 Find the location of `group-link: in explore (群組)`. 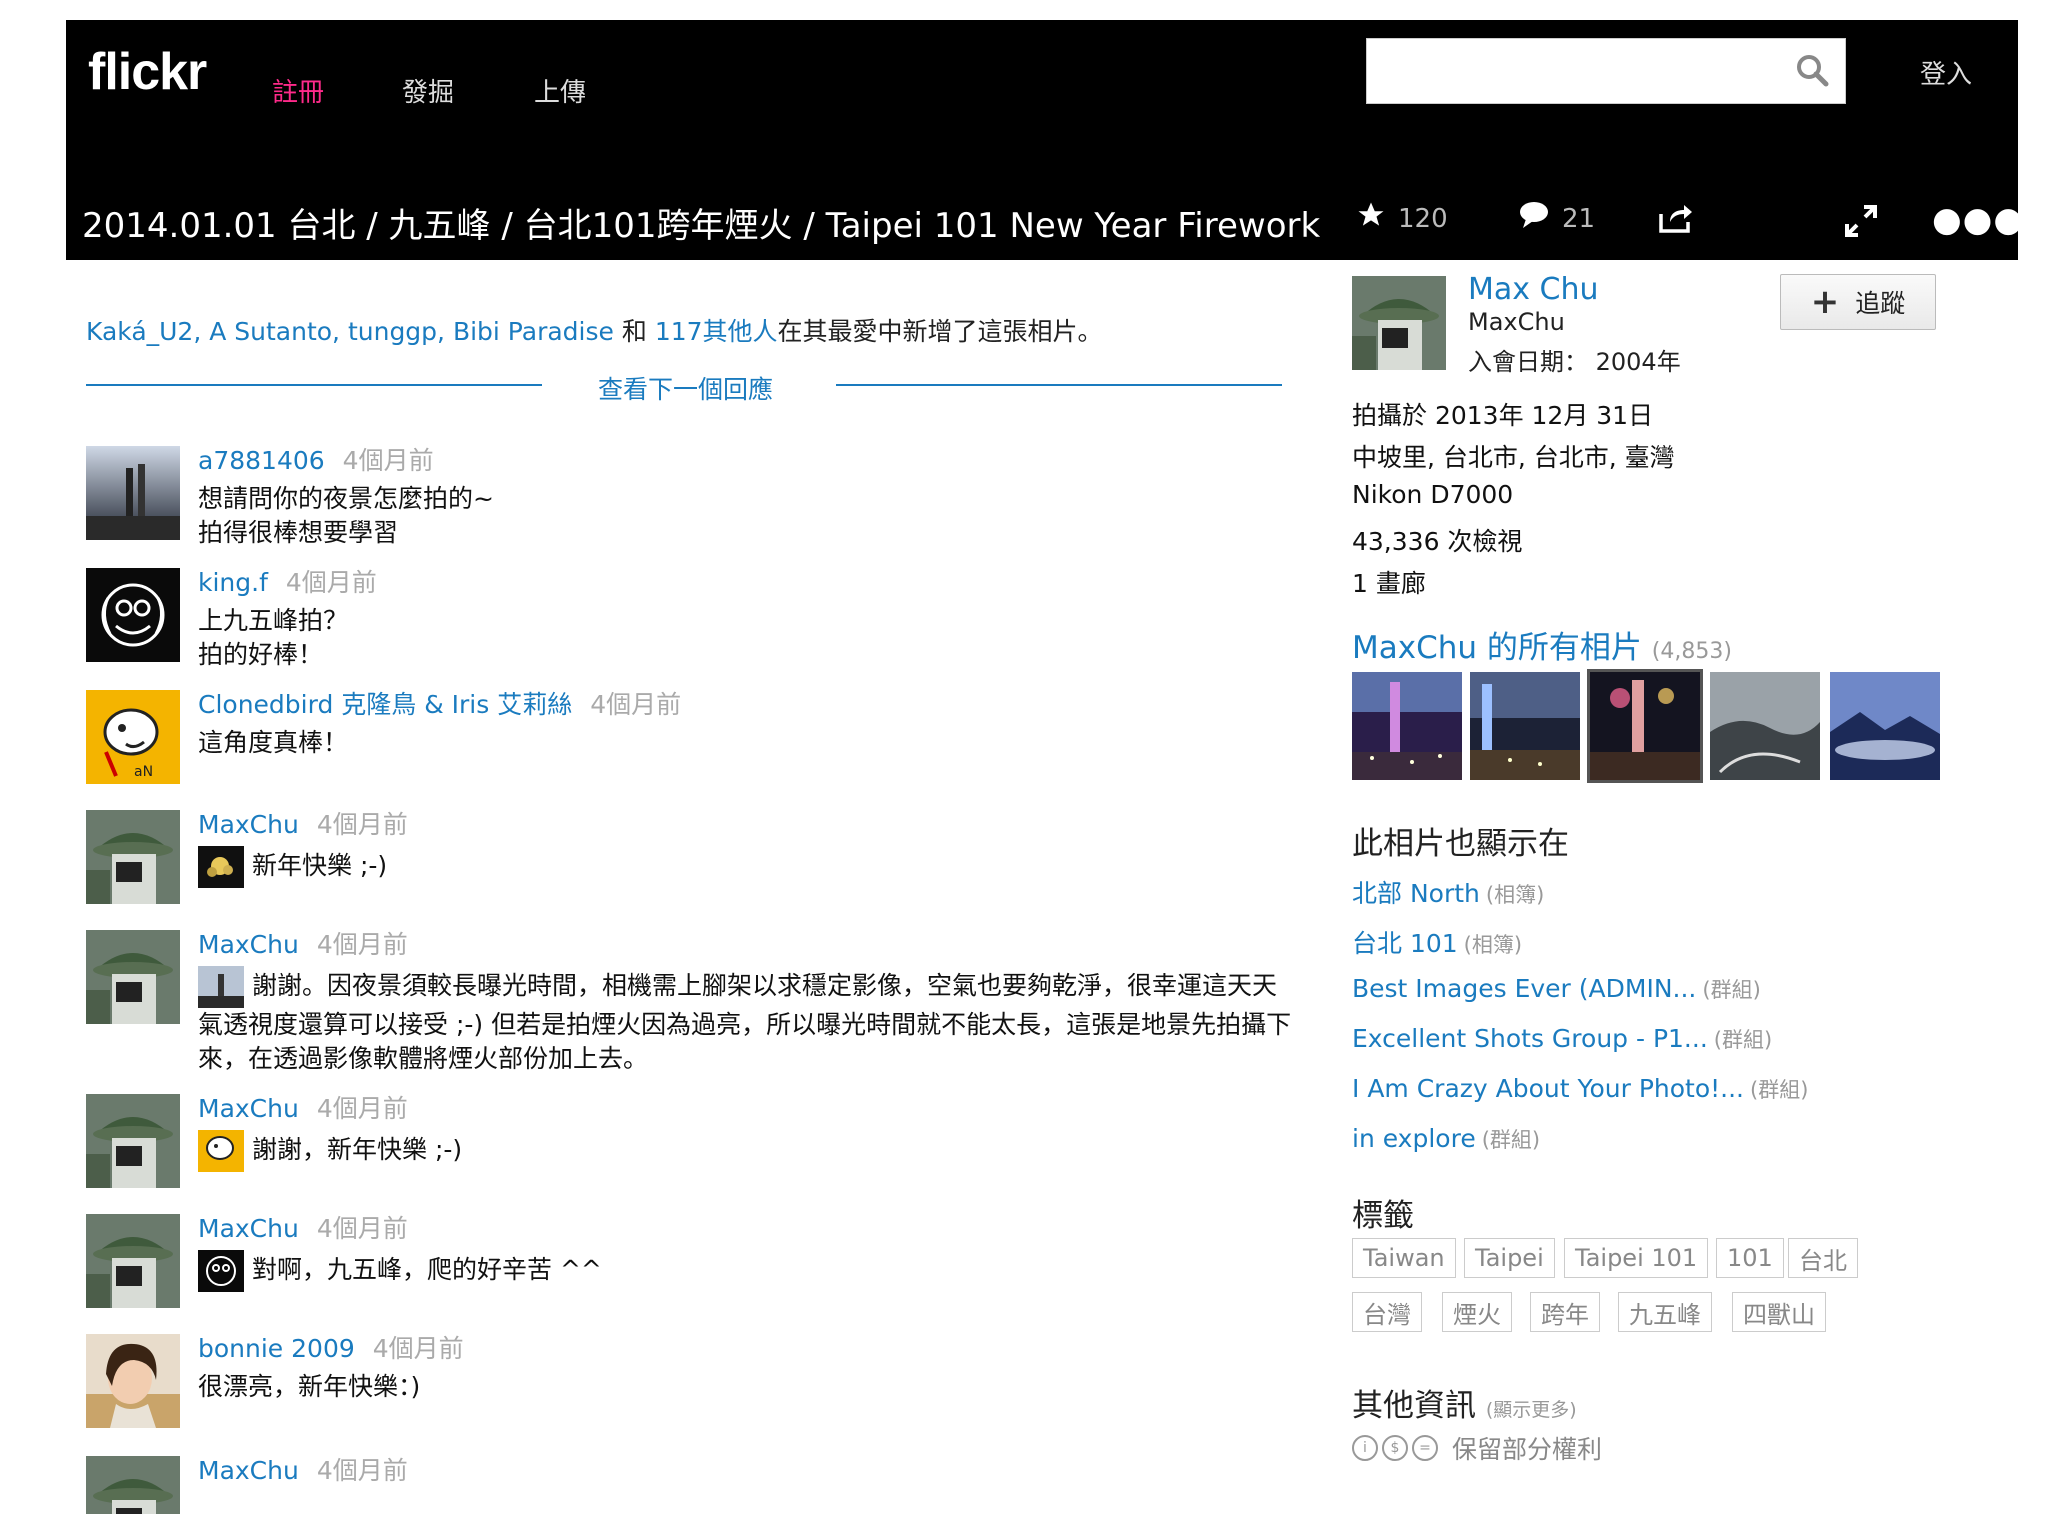

group-link: in explore (群組) is located at coordinates (1446, 1139).